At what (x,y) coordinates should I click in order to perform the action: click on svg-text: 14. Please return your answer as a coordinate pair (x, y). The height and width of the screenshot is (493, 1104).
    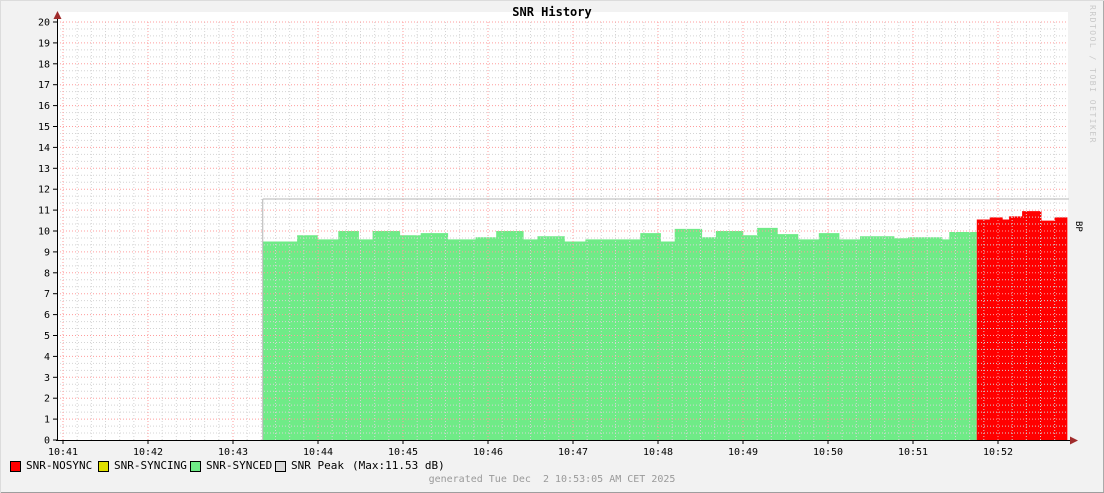
    Looking at the image, I should click on (44, 148).